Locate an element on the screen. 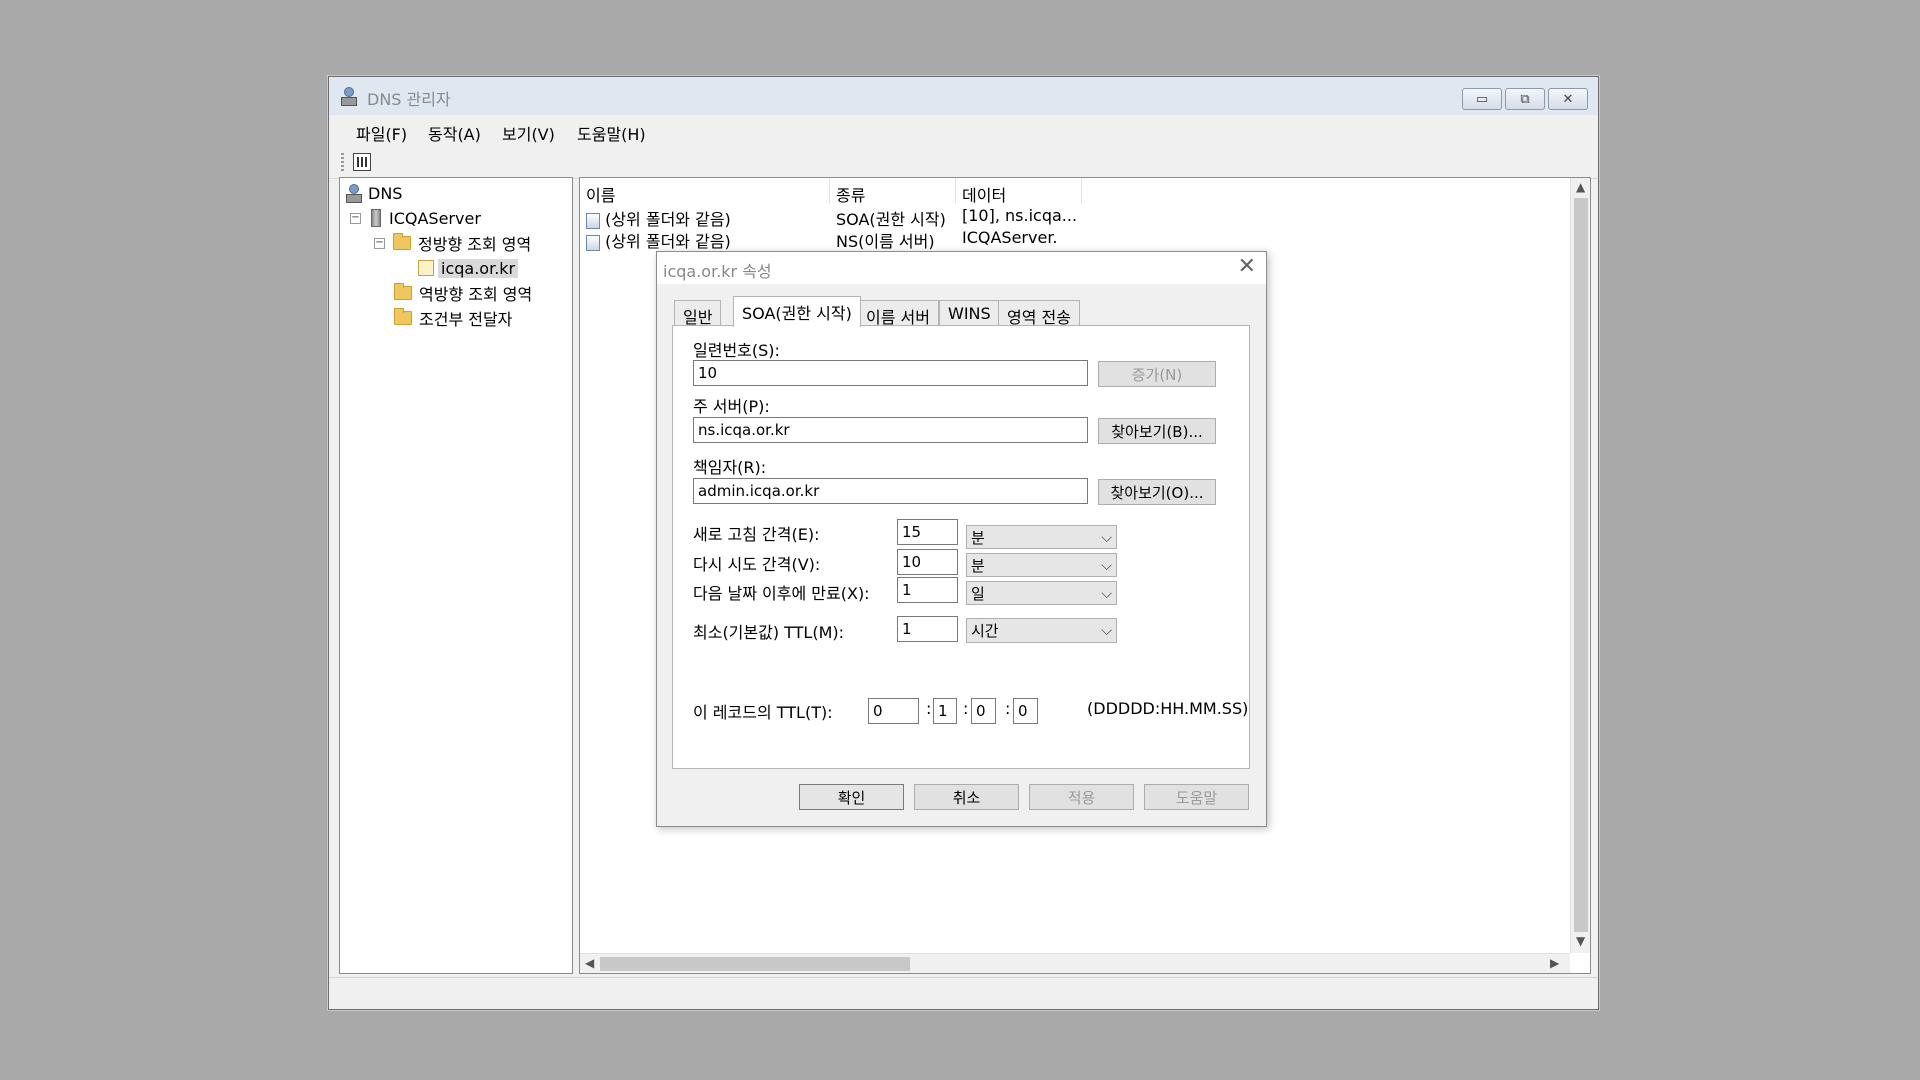 The height and width of the screenshot is (1080, 1920). minimum-ttl-unit-value: 시간 is located at coordinates (985, 631).